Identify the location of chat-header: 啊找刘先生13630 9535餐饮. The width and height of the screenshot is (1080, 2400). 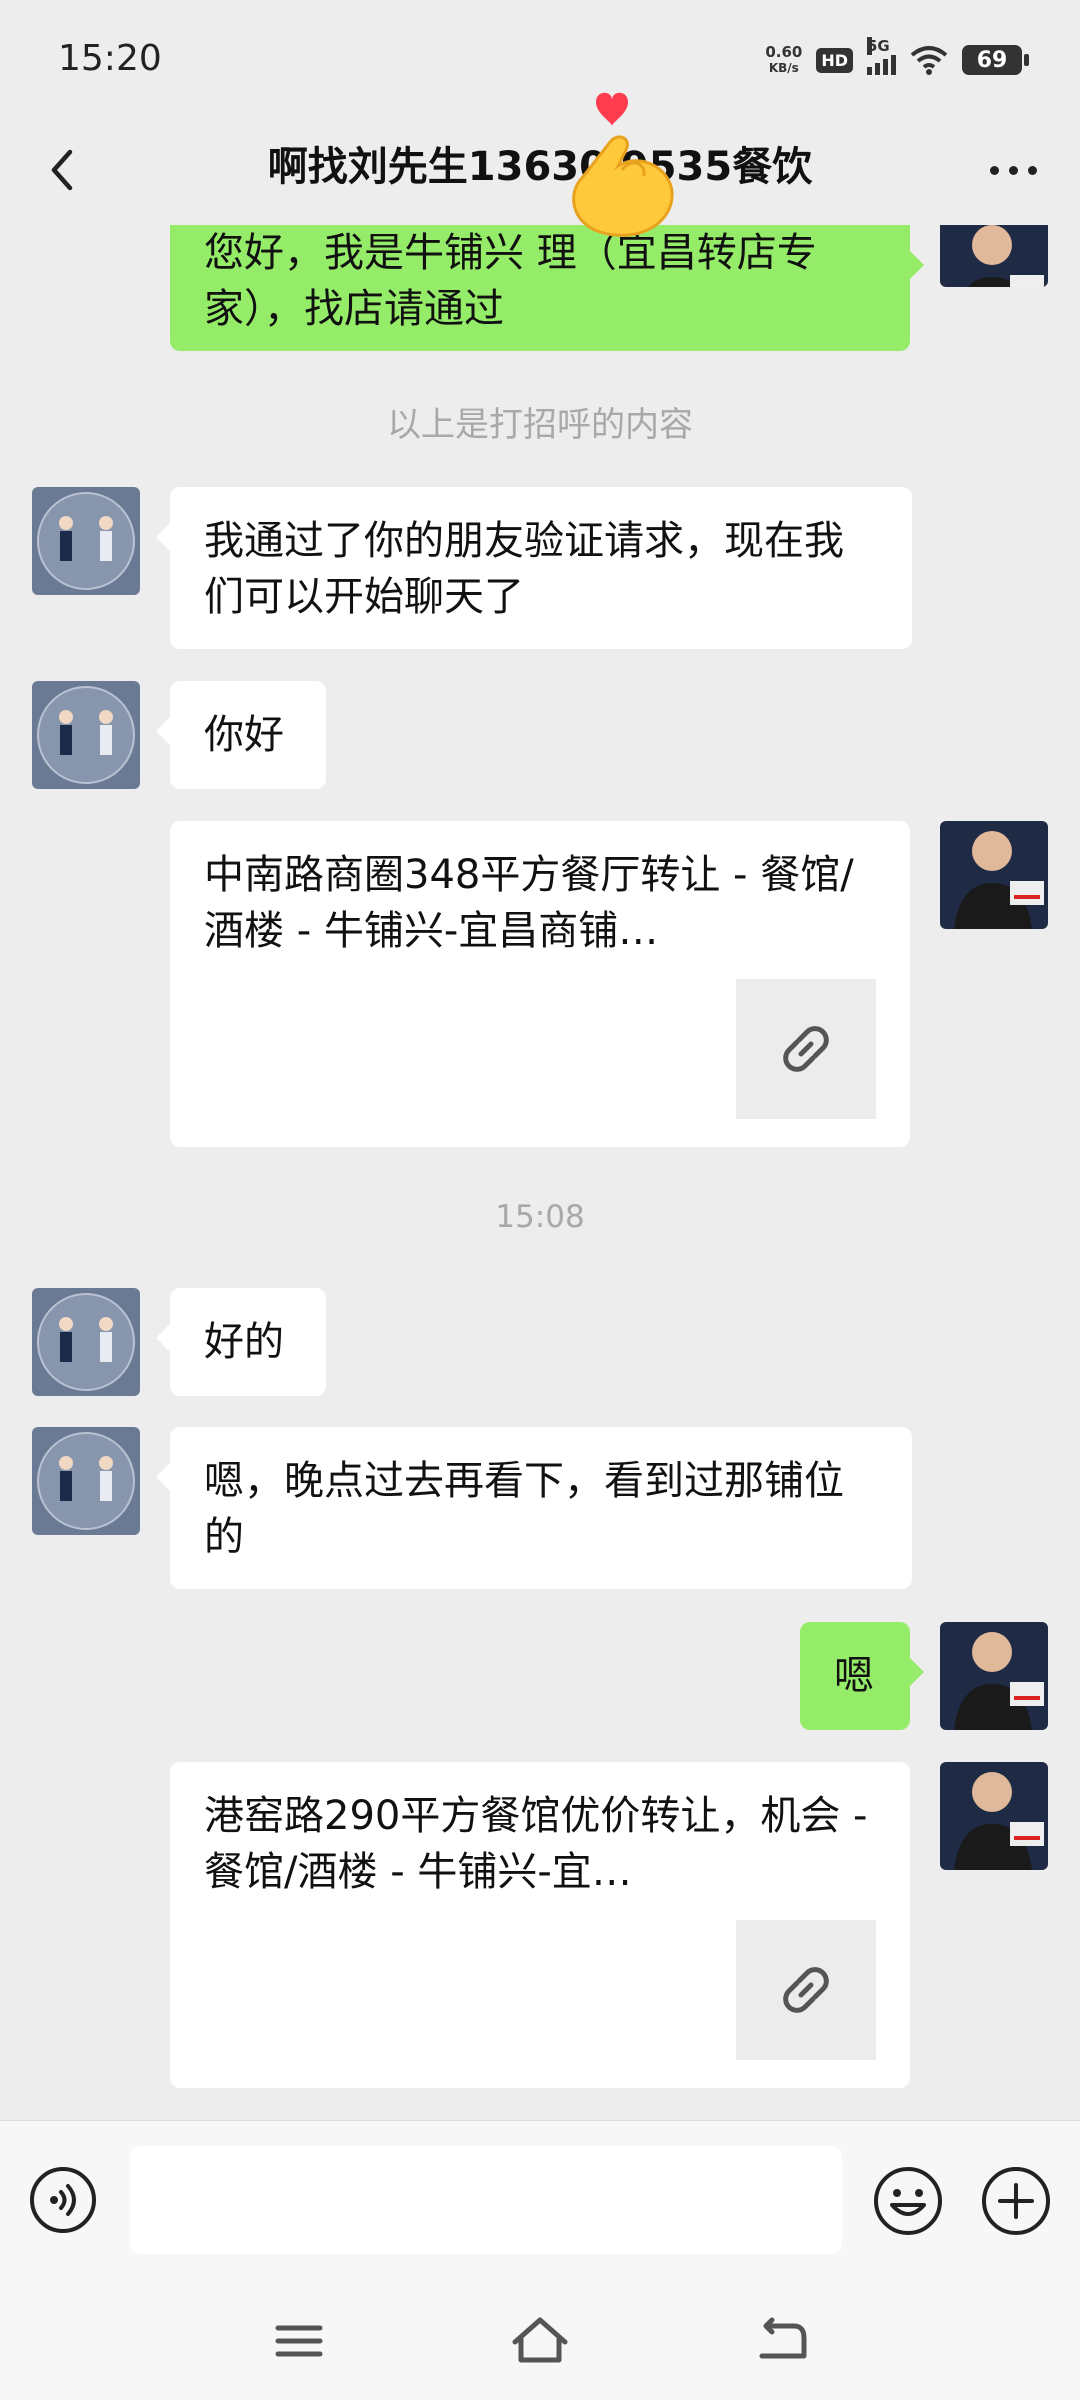
(540, 172).